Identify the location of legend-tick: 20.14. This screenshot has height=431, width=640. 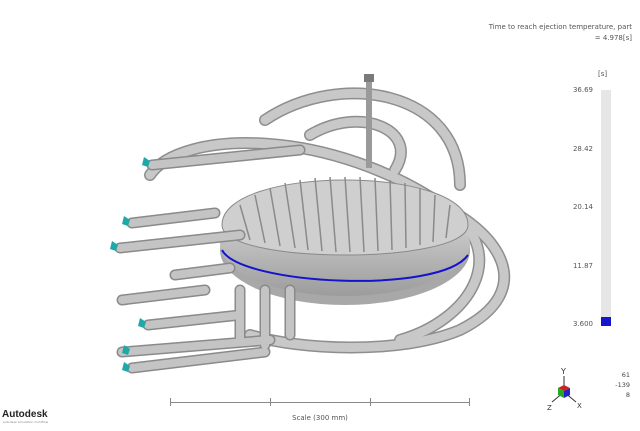
(582, 207).